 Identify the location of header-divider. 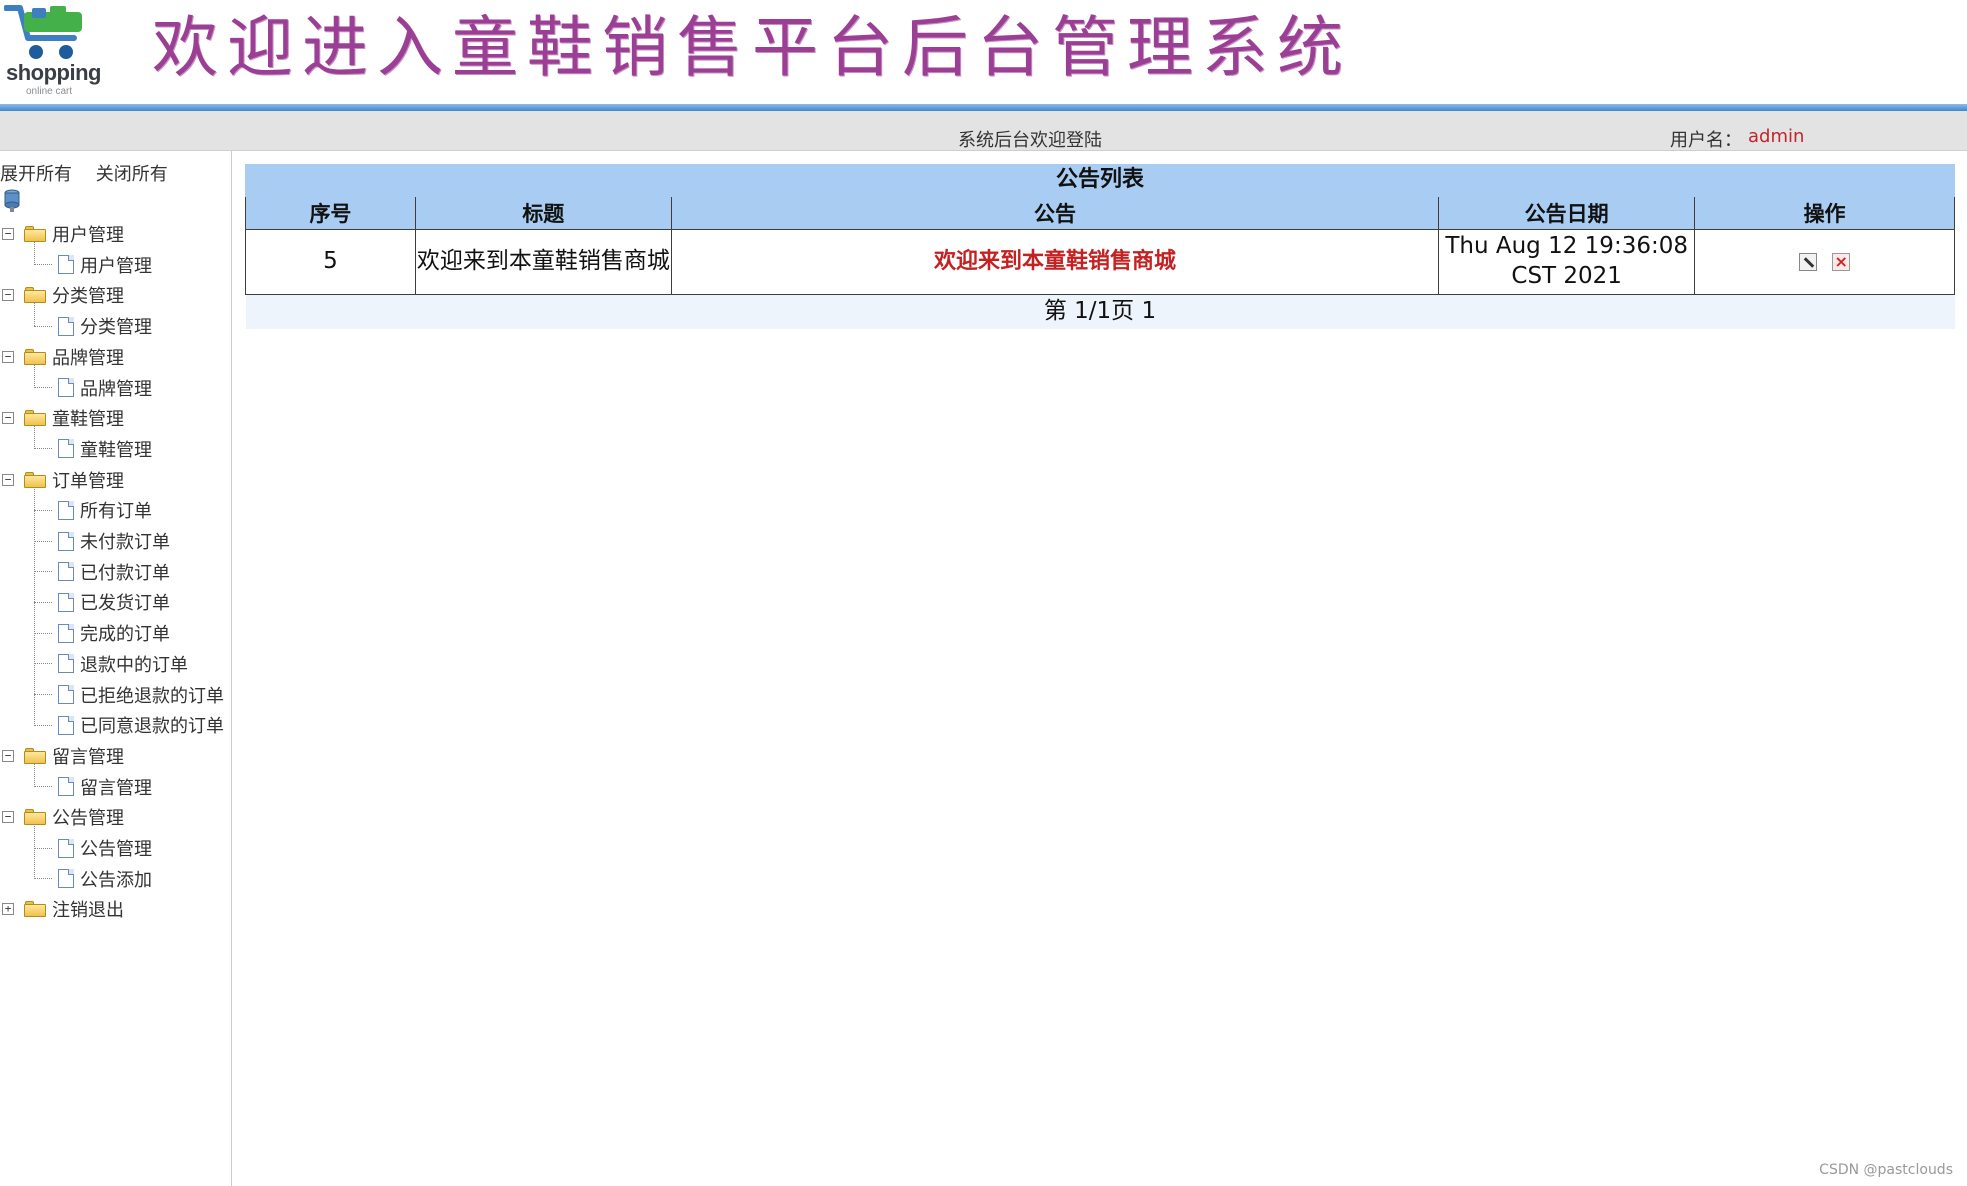
(983, 107).